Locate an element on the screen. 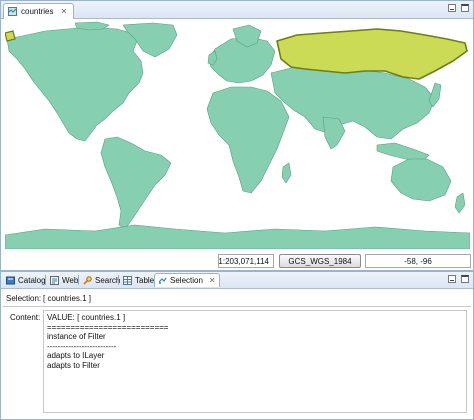  southeast-asia-islands-shape is located at coordinates (403, 152).